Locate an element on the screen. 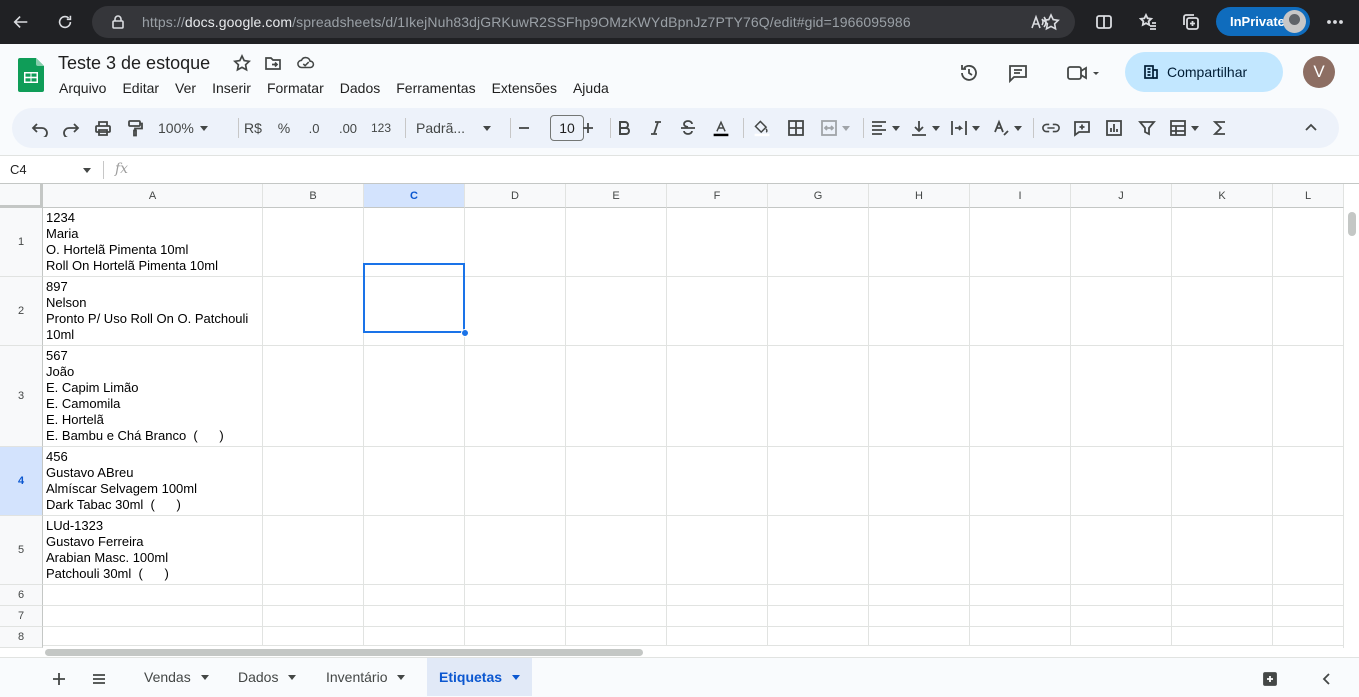 The image size is (1359, 697). italic-icon is located at coordinates (656, 128).